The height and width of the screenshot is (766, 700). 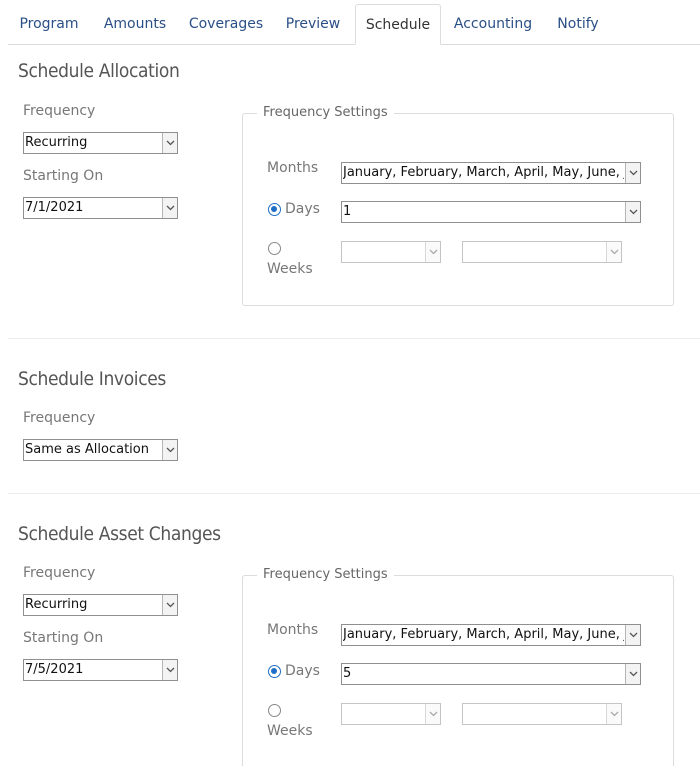 I want to click on invoices-frequency-label: Frequency, so click(x=59, y=418).